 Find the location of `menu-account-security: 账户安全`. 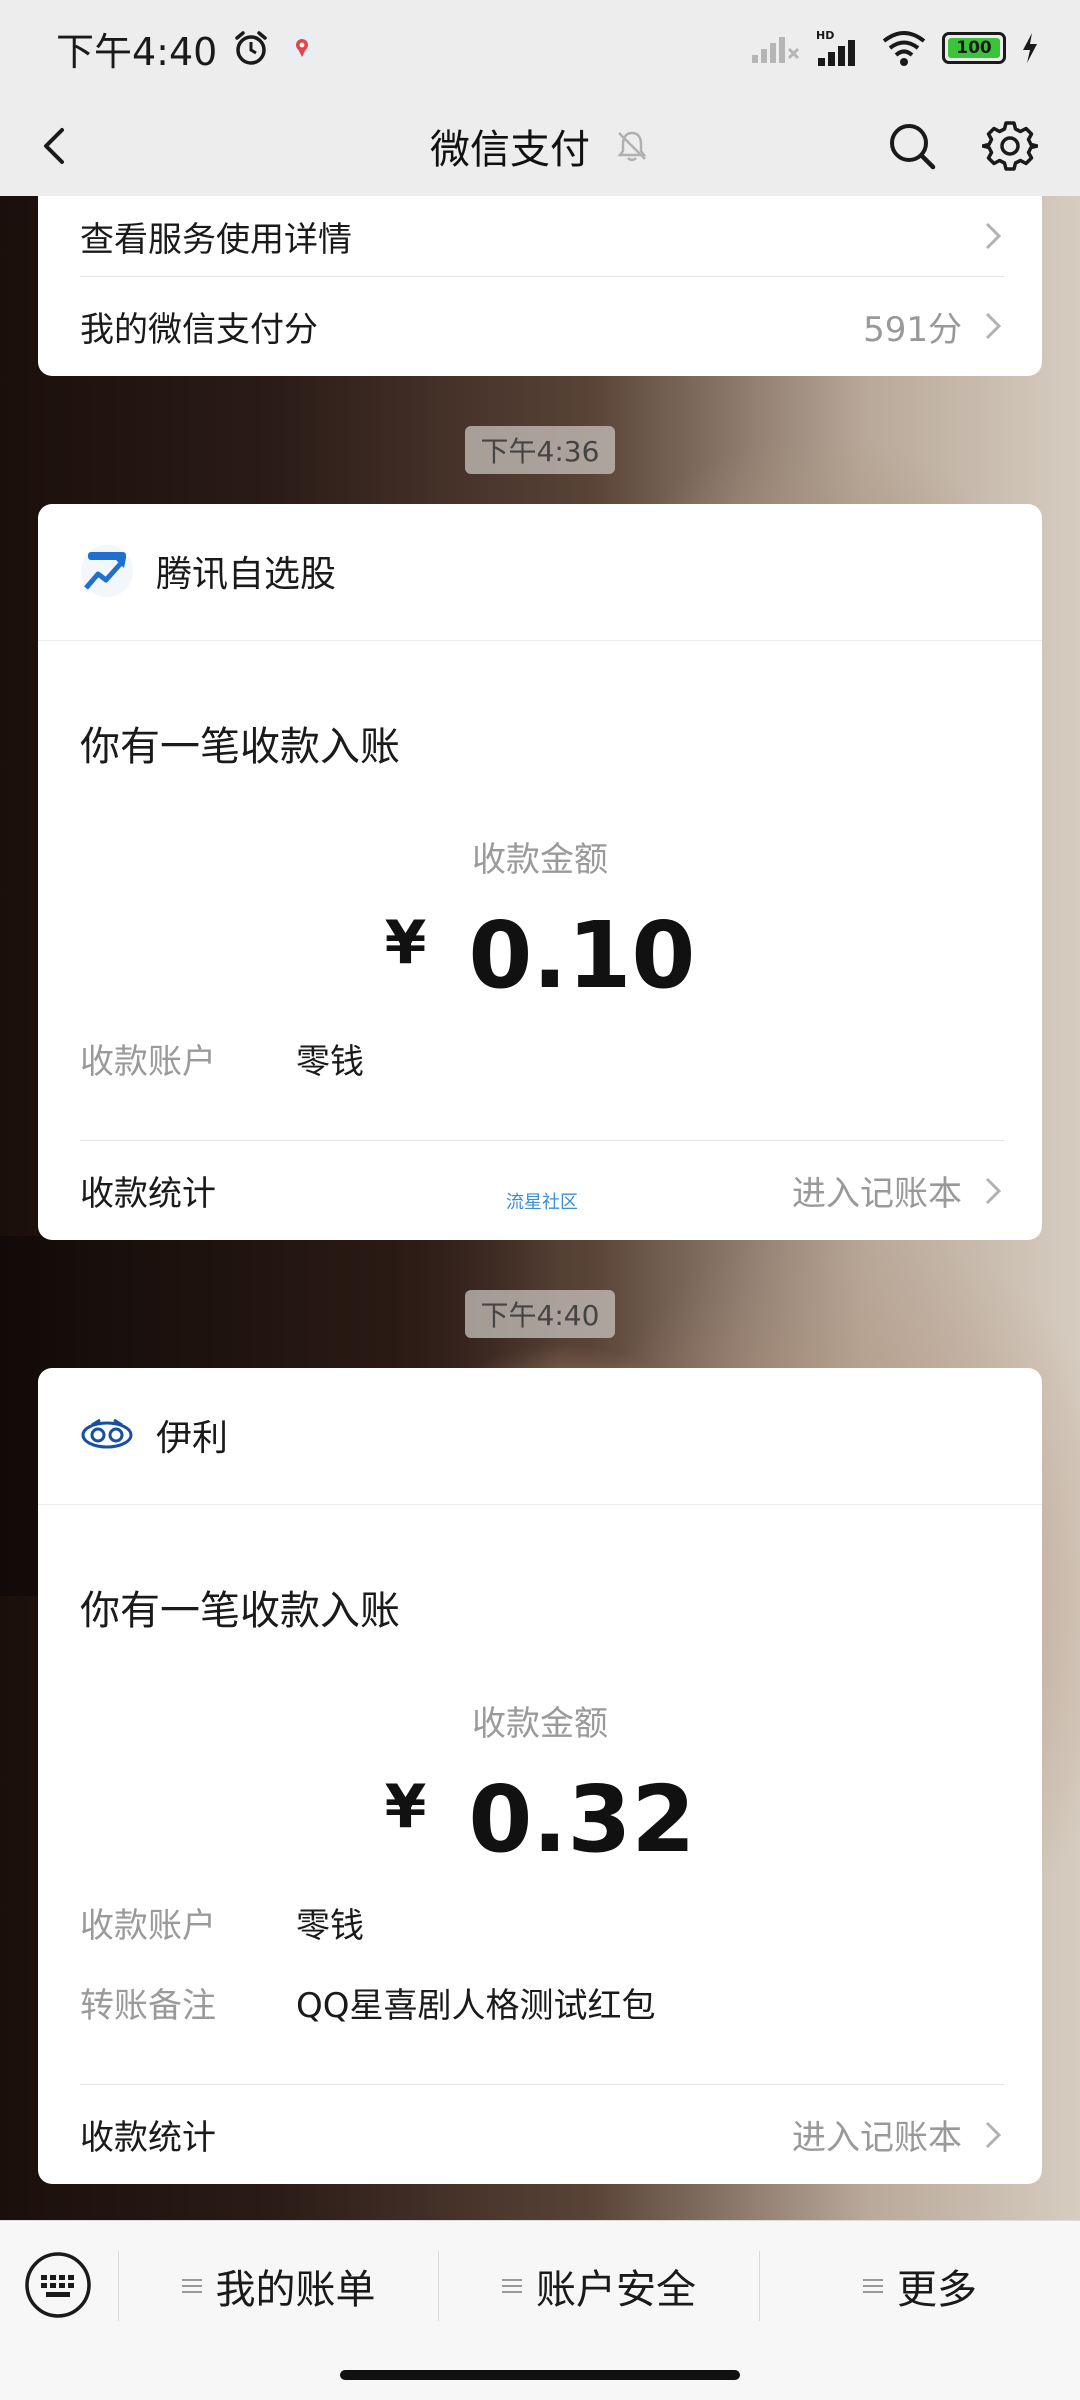

menu-account-security: 账户安全 is located at coordinates (599, 2286).